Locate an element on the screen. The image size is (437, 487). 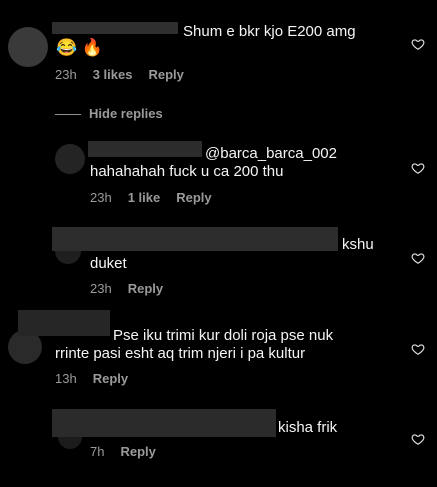
comment-meta: 7h Reply is located at coordinates (131, 451).